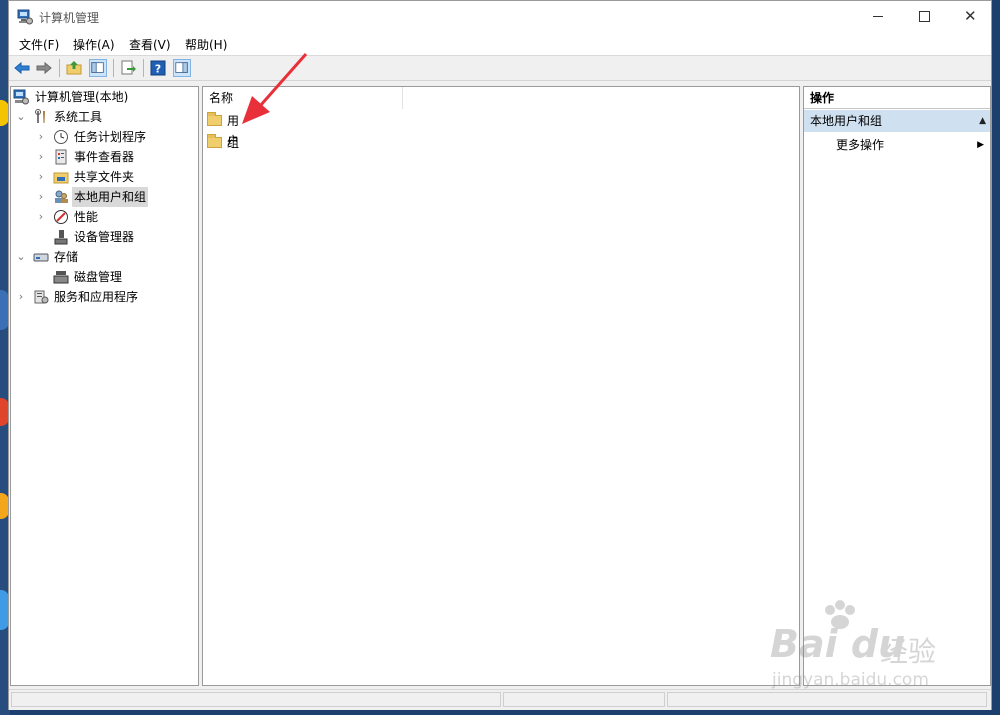  What do you see at coordinates (98, 68) in the screenshot?
I see `show-hide-tree-icon` at bounding box center [98, 68].